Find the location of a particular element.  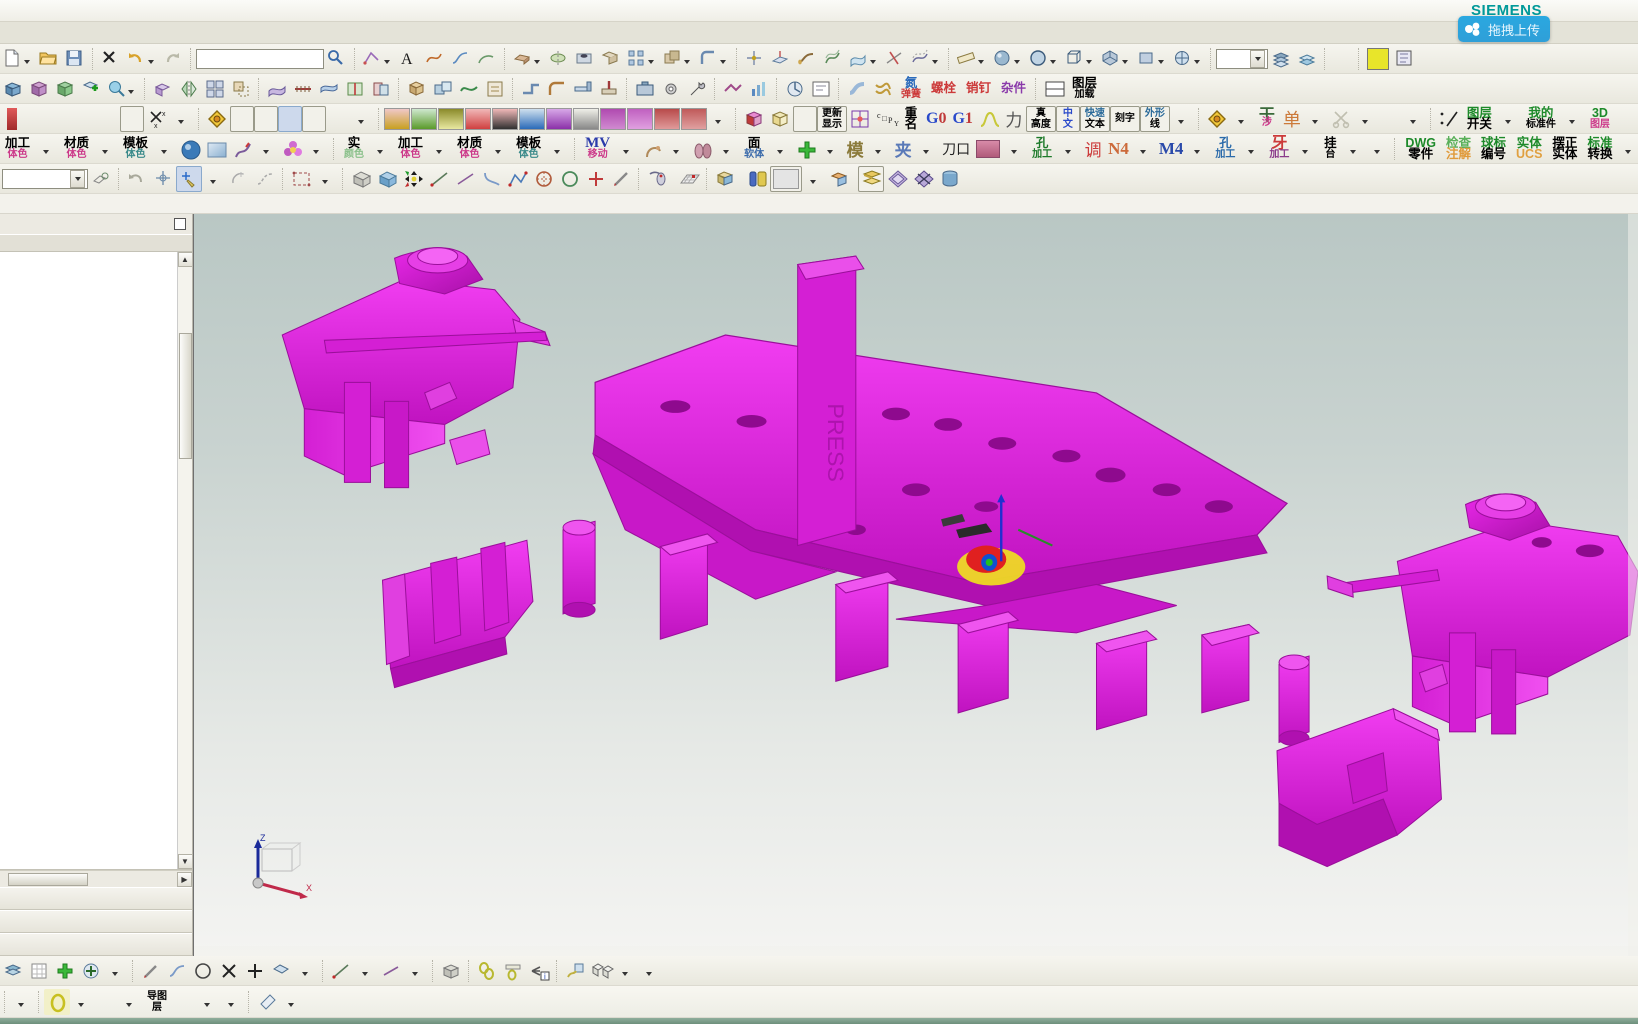

machining-color-dropdown is located at coordinates (47, 149).